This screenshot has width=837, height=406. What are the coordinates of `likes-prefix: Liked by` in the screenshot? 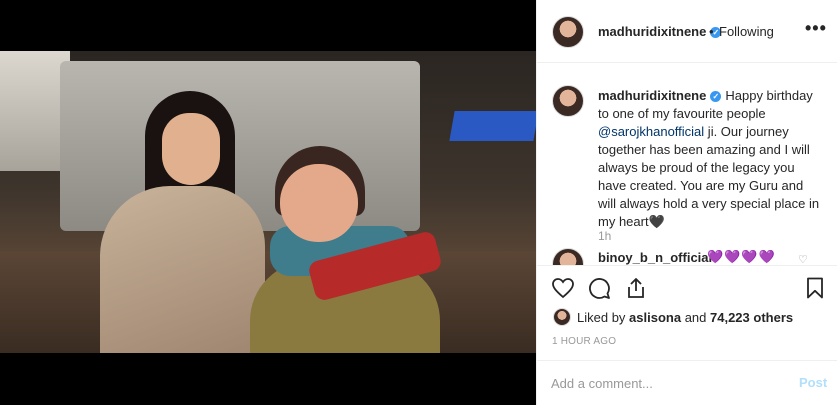 It's located at (603, 317).